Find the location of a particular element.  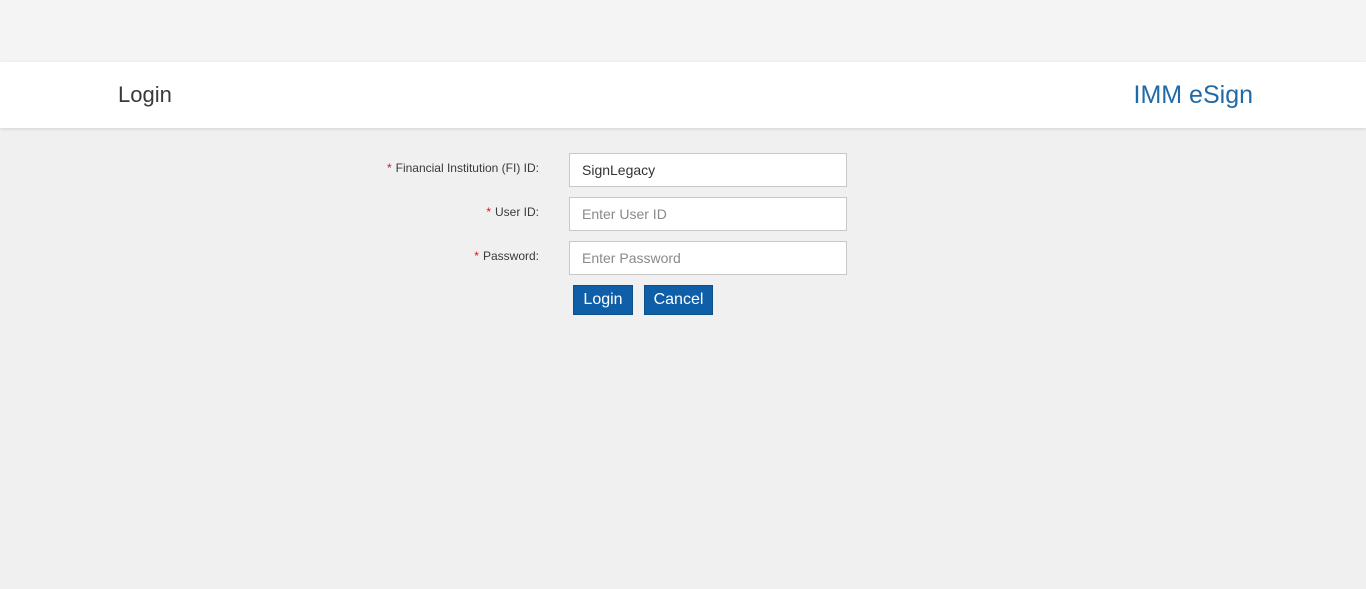

password-label: * Password: is located at coordinates (506, 256).